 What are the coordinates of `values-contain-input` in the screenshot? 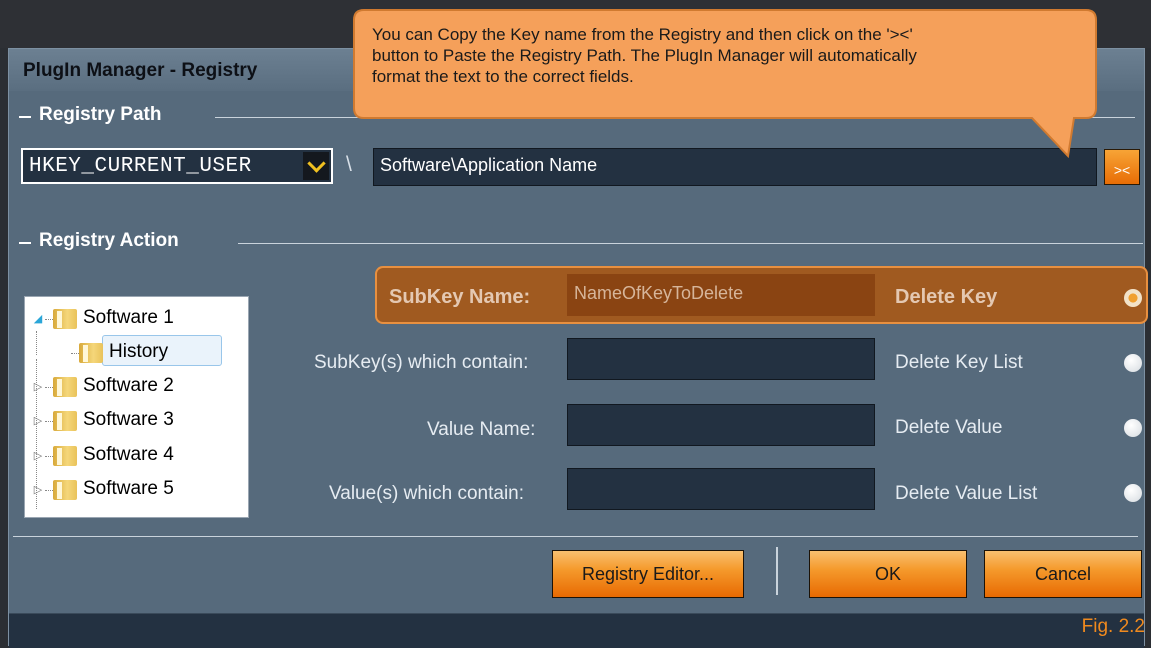 It's located at (721, 489).